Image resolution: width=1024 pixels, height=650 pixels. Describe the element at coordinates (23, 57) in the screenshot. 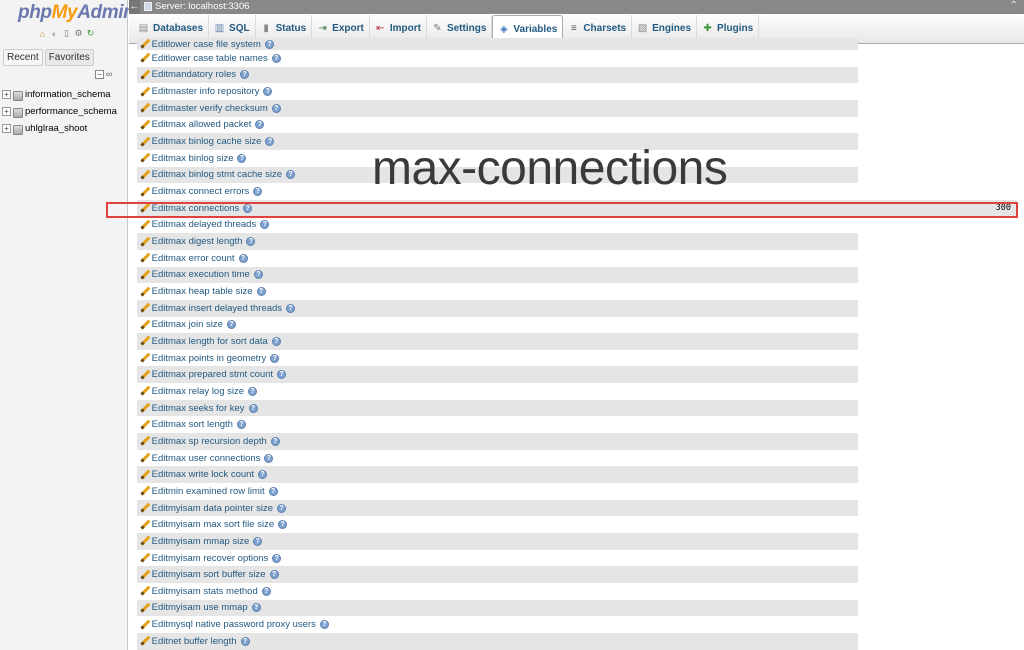

I see `tab-recent: Recent` at that location.